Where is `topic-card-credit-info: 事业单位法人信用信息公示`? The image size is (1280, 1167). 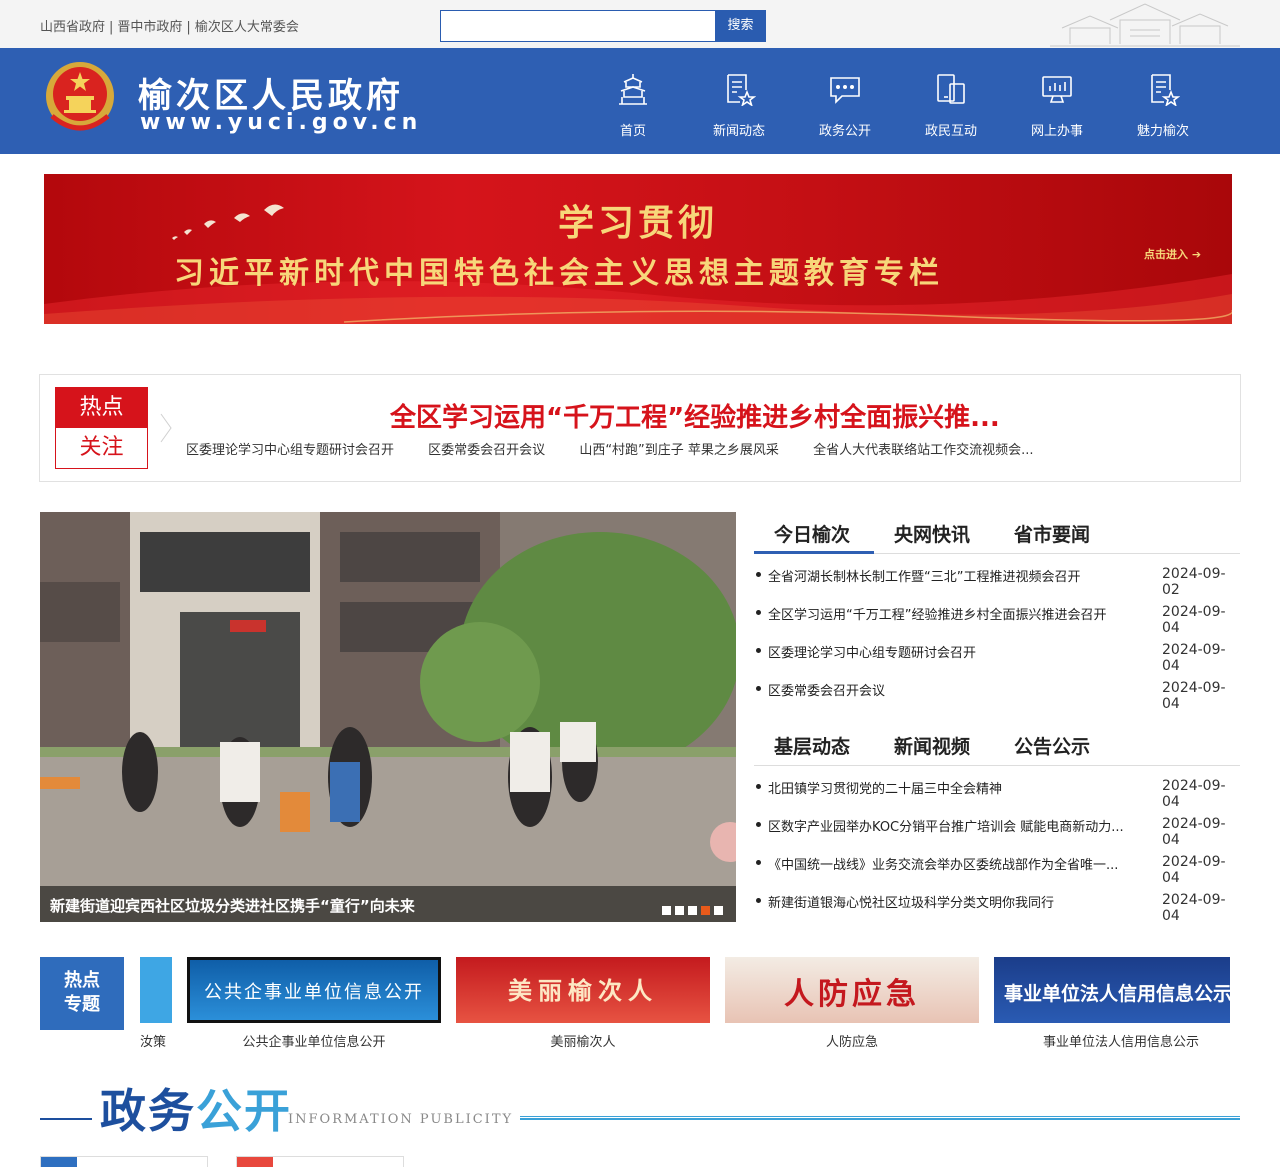 topic-card-credit-info: 事业单位法人信用信息公示 is located at coordinates (1112, 990).